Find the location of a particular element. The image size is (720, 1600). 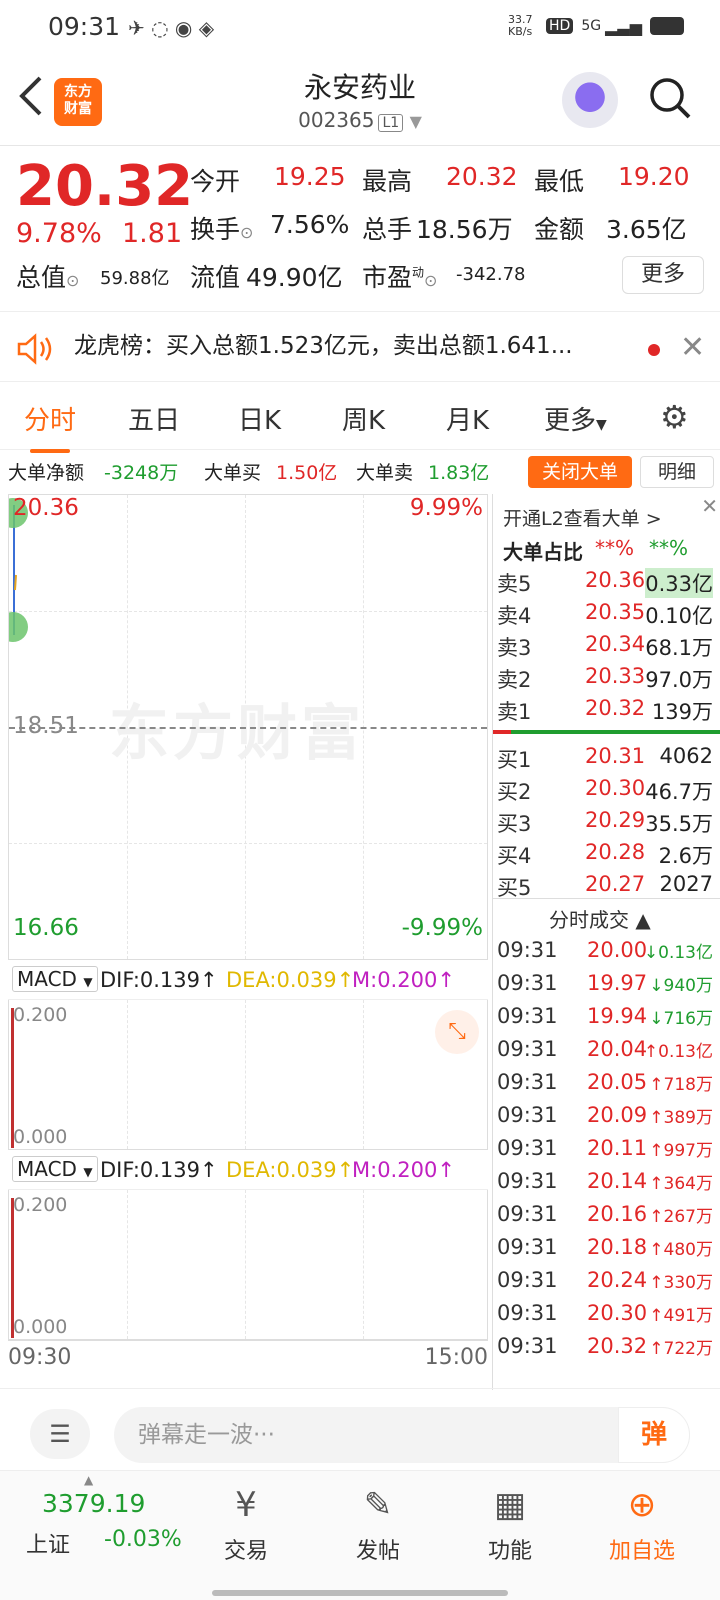

trade-price: 20.16 is located at coordinates (617, 1214).